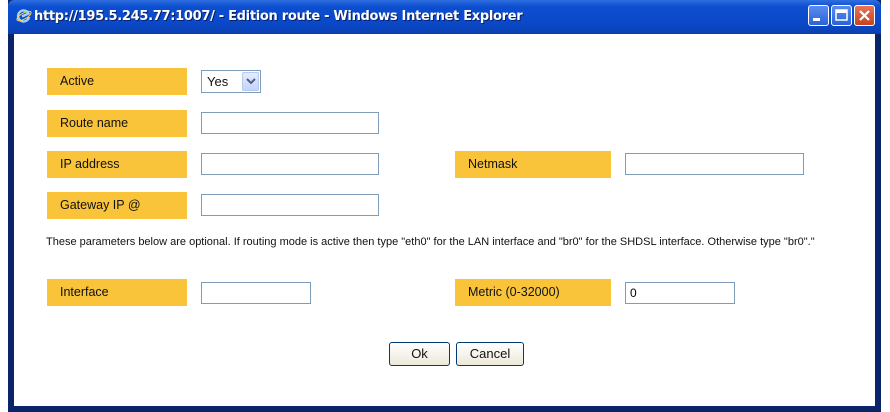  I want to click on maximize-button, so click(841, 15).